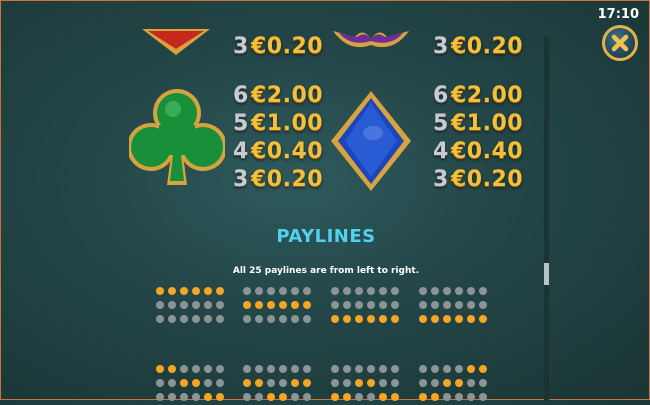  What do you see at coordinates (441, 151) in the screenshot?
I see `pay-count: 4` at bounding box center [441, 151].